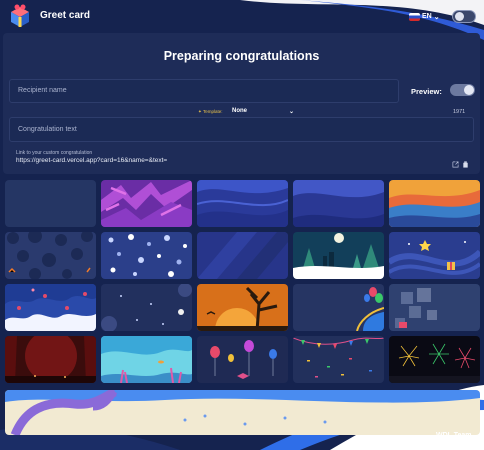 This screenshot has height=450, width=484. What do you see at coordinates (434, 359) in the screenshot?
I see `card-fireworks` at bounding box center [434, 359].